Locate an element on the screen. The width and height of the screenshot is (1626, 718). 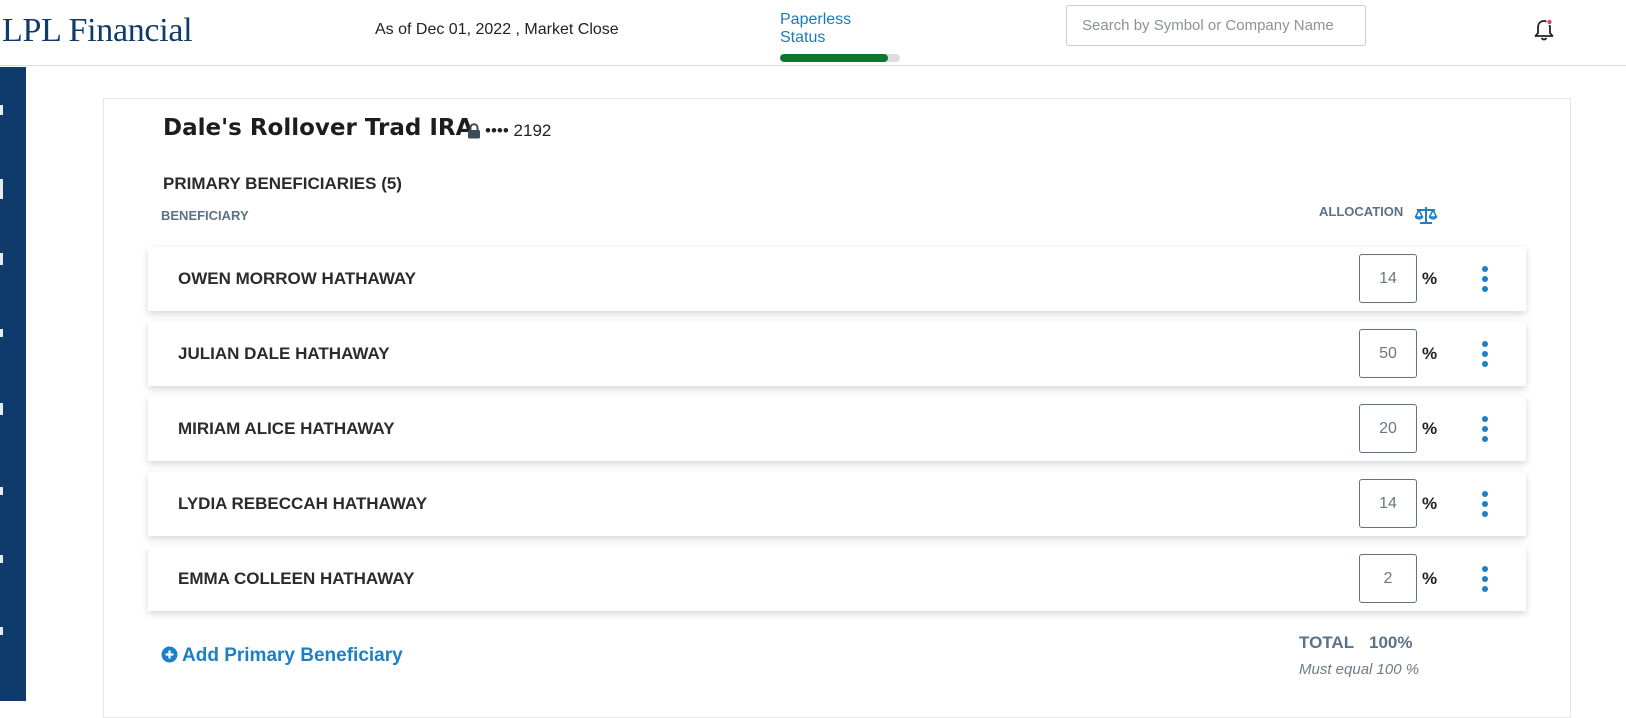
nav-marker-active is located at coordinates (1, 189).